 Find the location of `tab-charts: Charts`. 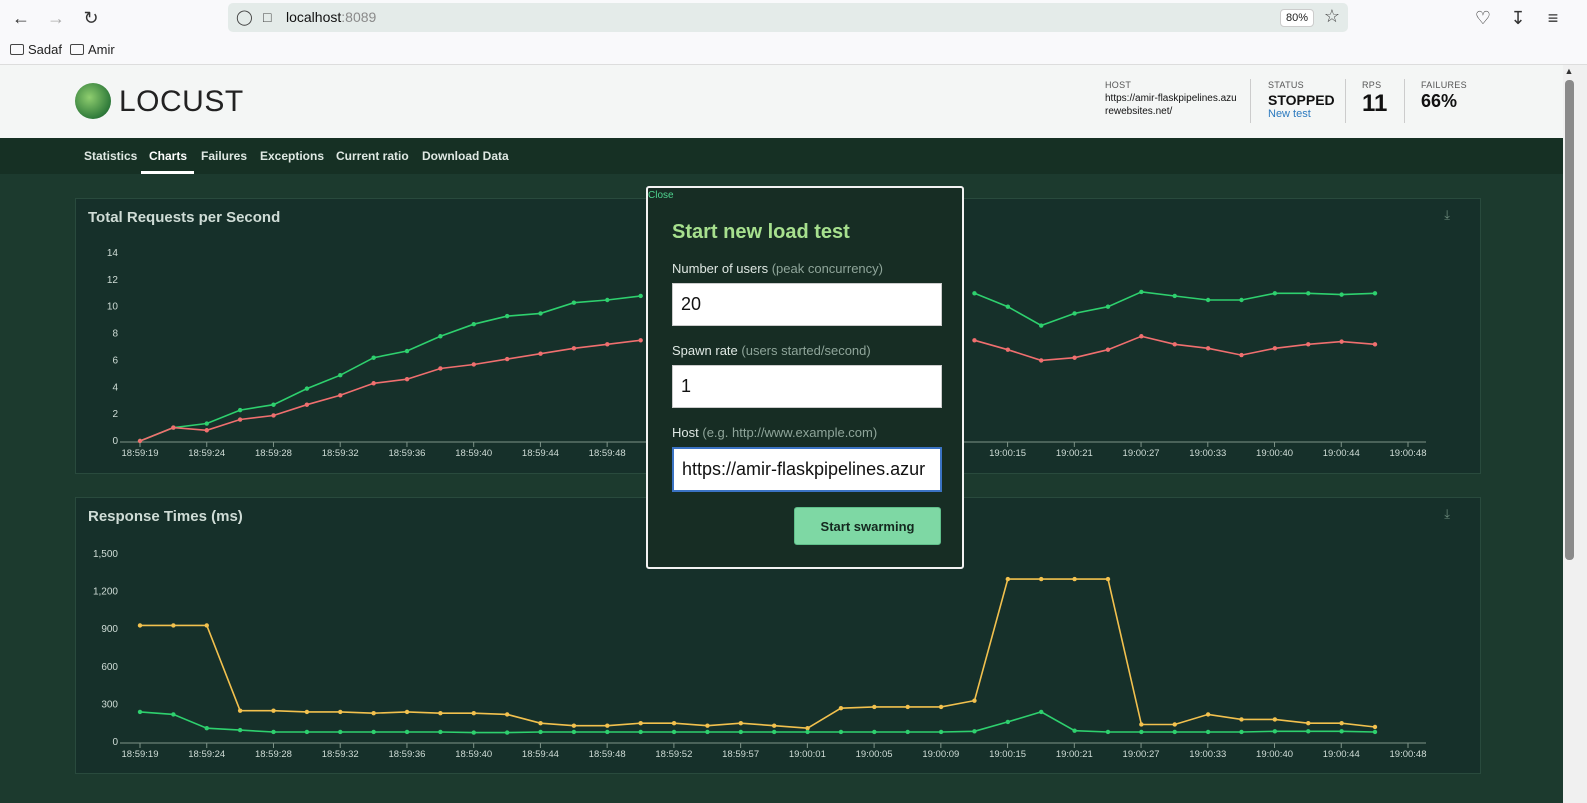

tab-charts: Charts is located at coordinates (168, 156).